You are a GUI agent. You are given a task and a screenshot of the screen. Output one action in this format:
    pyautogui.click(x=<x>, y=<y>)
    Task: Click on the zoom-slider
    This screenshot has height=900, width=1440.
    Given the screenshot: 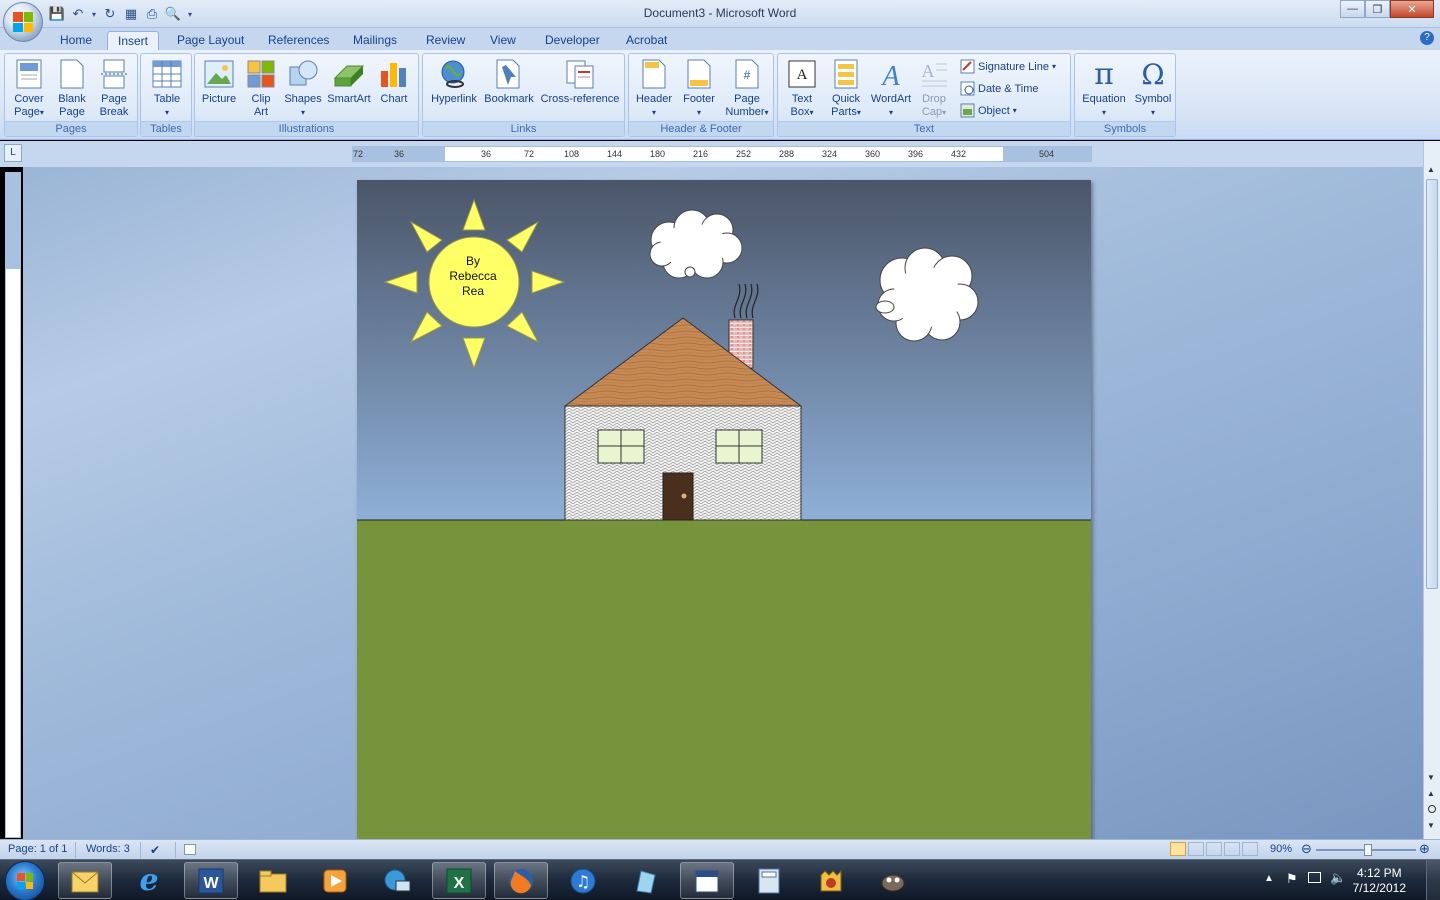 What is the action you would take?
    pyautogui.click(x=1366, y=850)
    